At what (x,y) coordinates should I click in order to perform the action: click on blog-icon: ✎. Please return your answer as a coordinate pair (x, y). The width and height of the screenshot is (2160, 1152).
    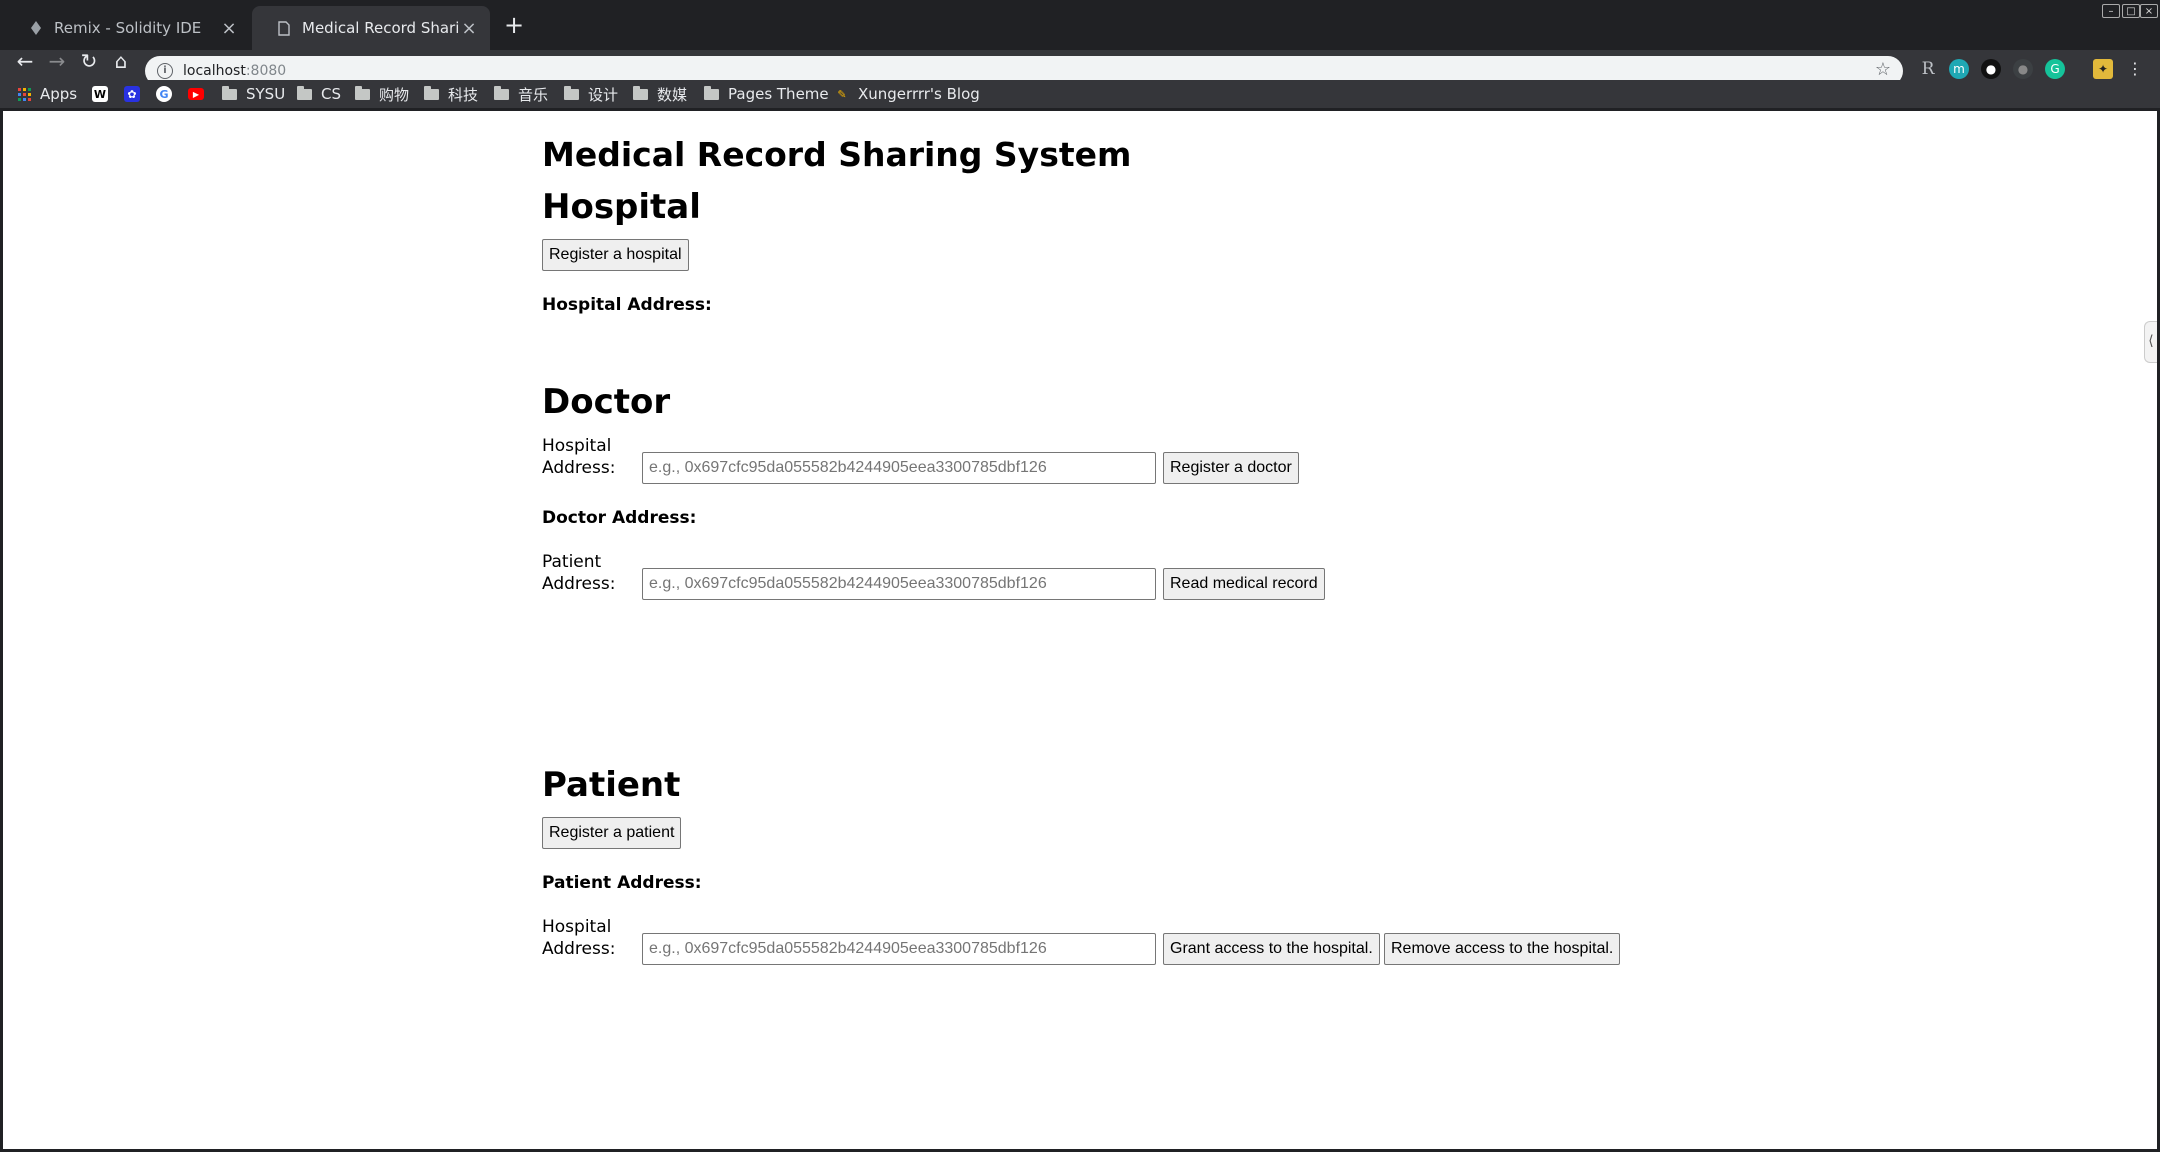
    Looking at the image, I should click on (842, 94).